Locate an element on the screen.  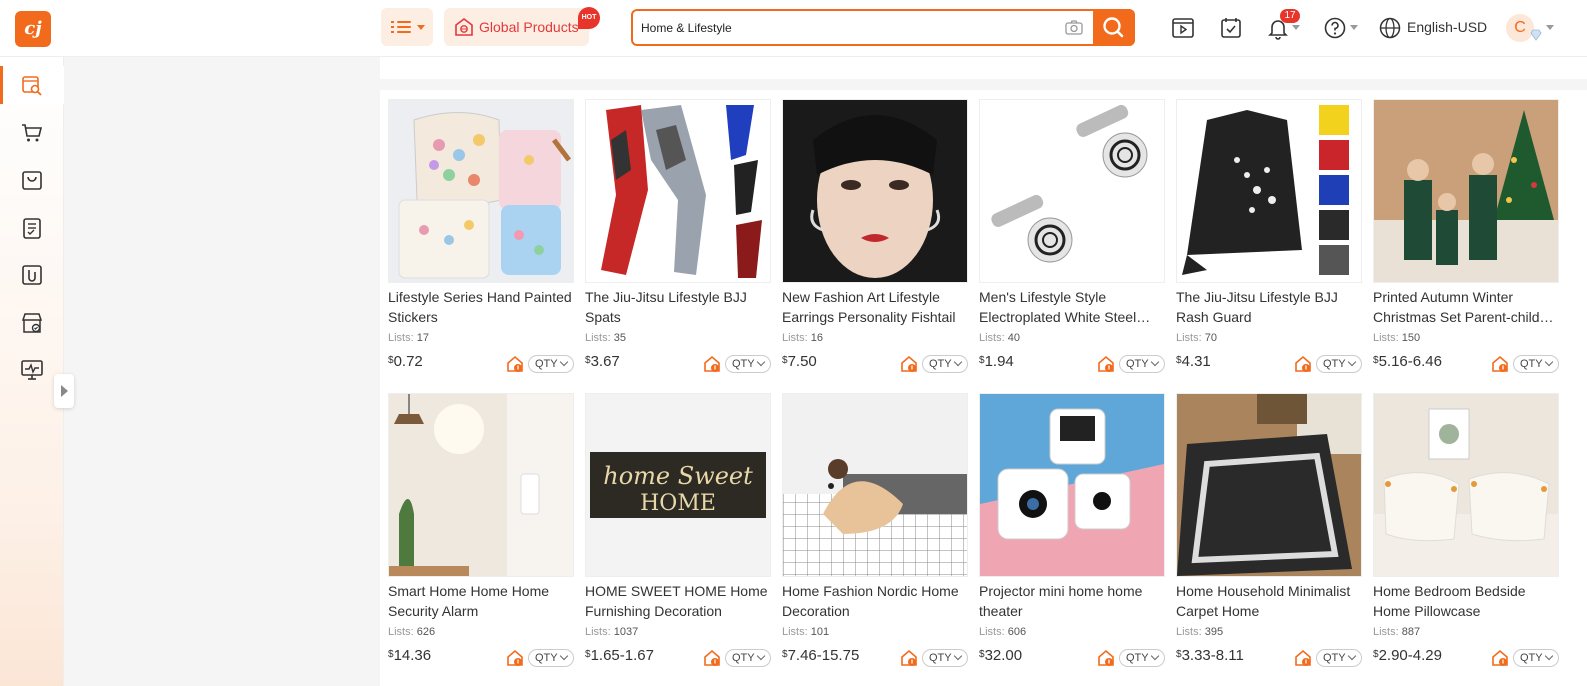
product-price: $4.31 is located at coordinates (1193, 361).